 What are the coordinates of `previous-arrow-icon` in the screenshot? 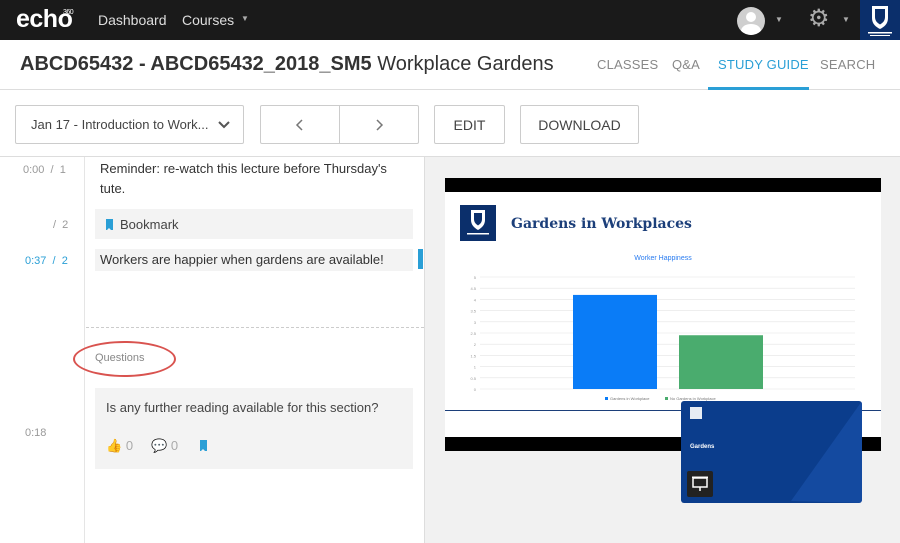 It's located at (300, 125).